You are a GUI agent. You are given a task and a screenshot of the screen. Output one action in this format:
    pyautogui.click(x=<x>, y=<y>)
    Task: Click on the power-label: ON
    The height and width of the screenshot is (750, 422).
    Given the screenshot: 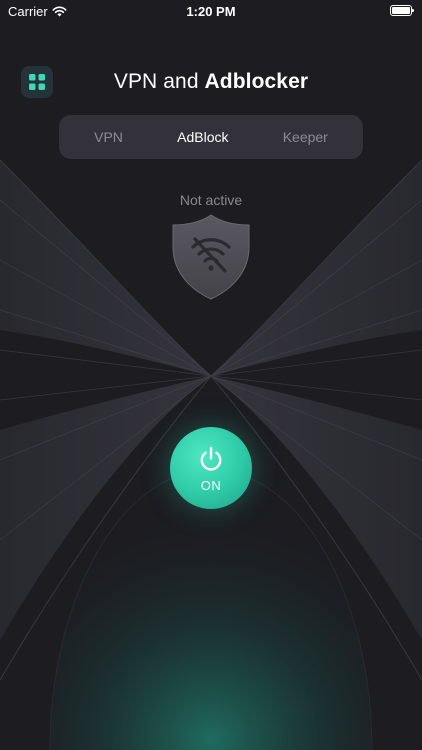 What is the action you would take?
    pyautogui.click(x=211, y=485)
    